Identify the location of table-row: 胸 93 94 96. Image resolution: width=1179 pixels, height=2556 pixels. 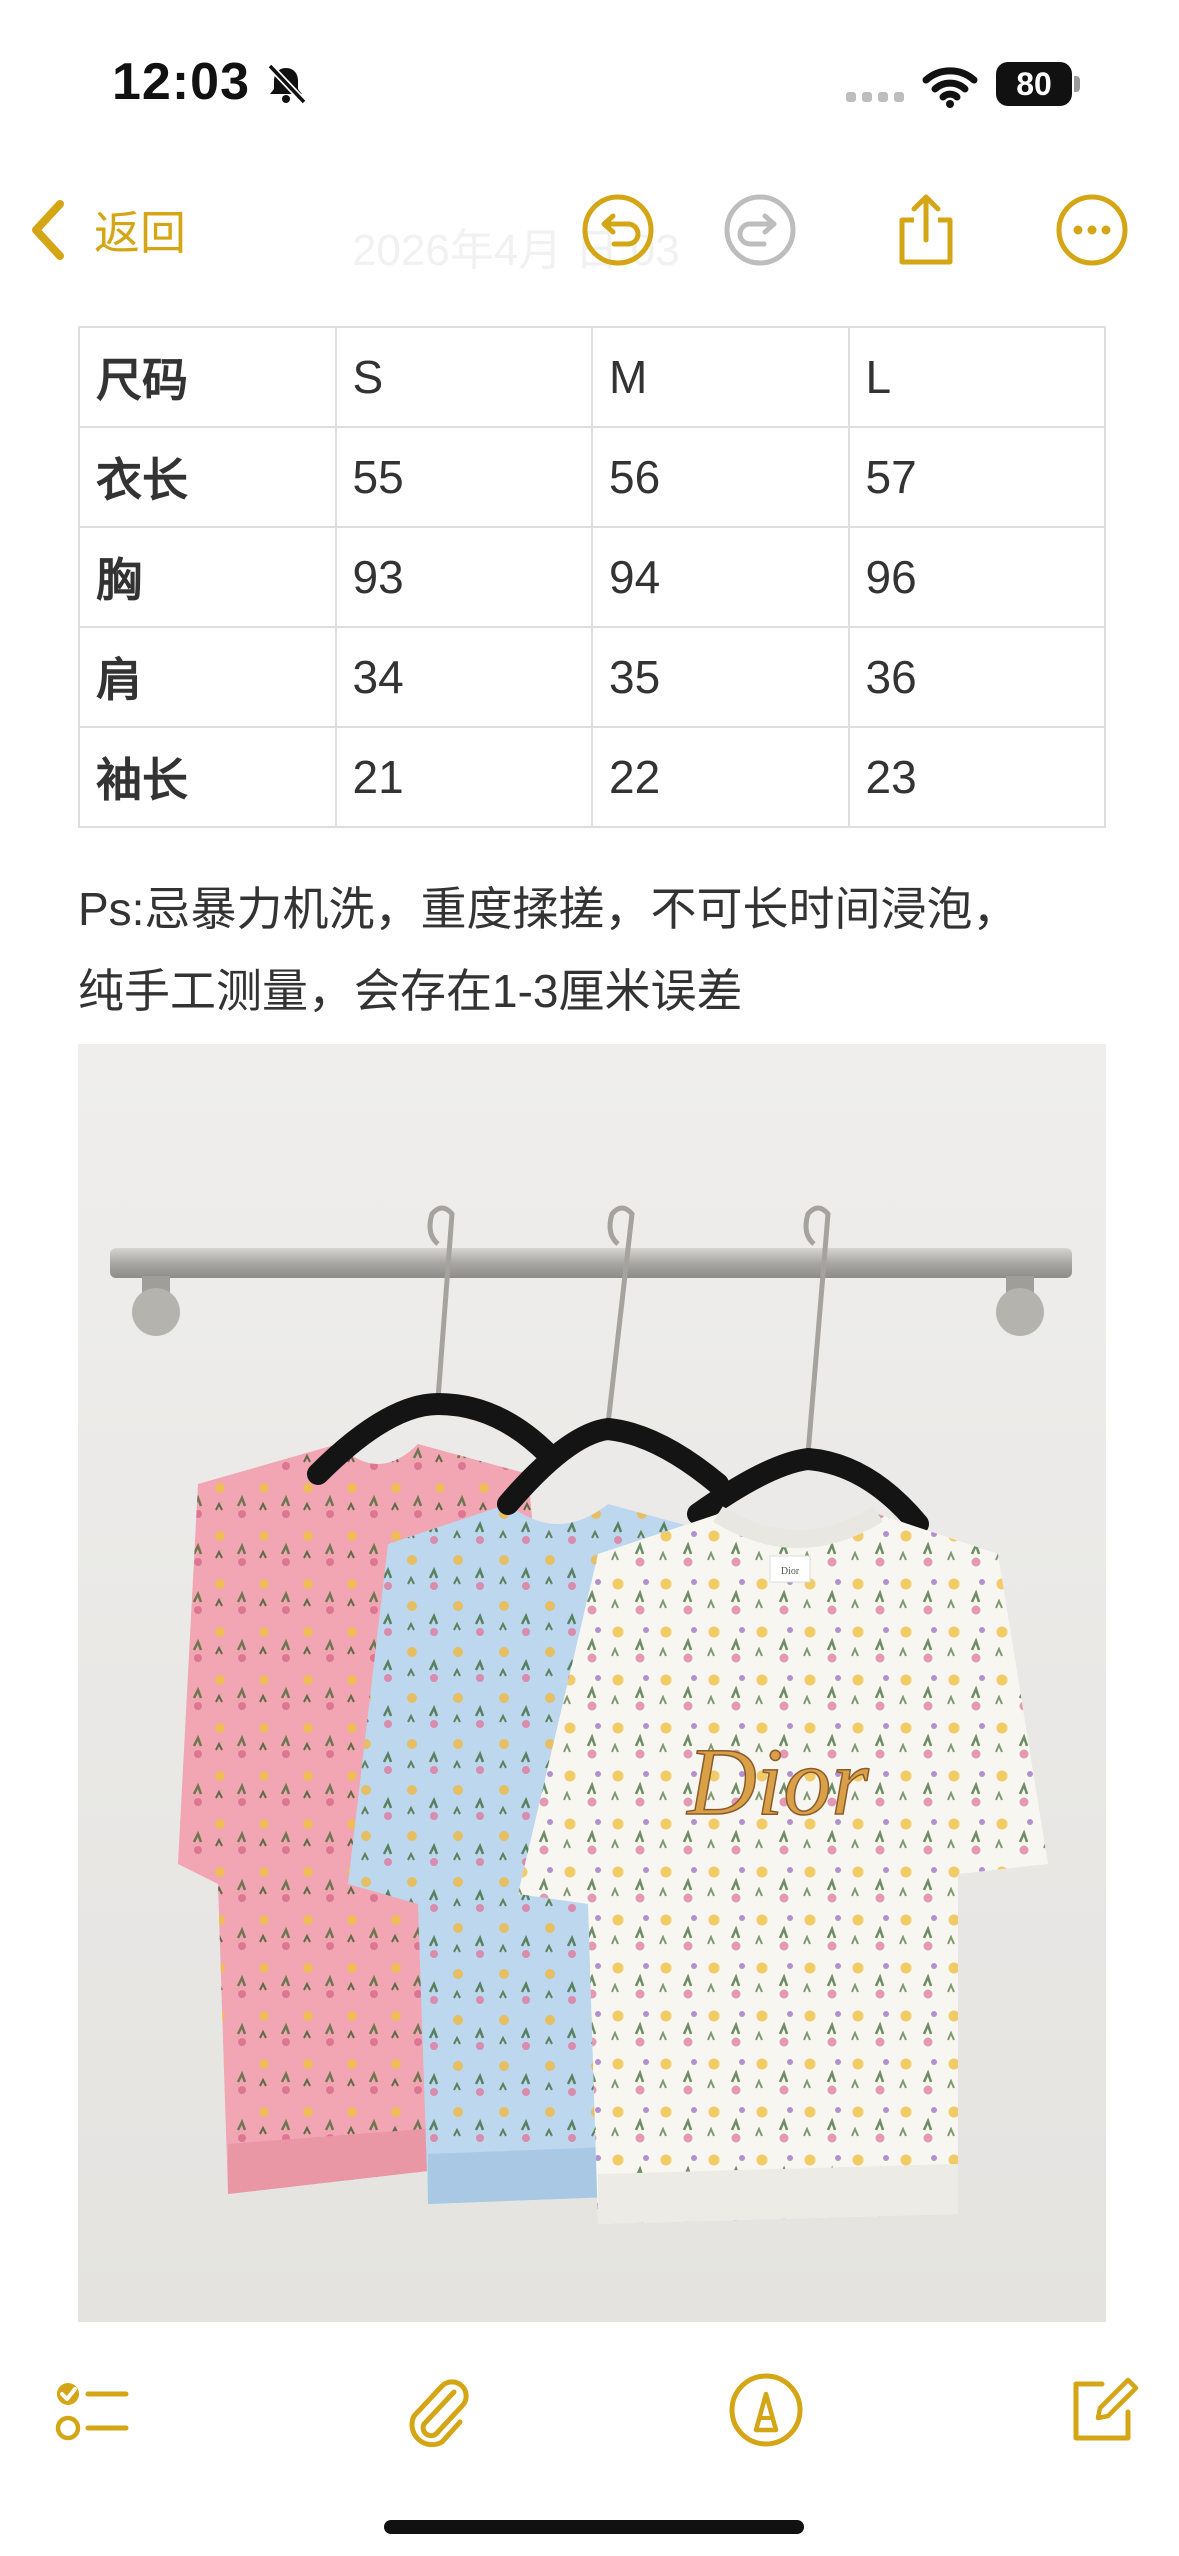
(592, 577).